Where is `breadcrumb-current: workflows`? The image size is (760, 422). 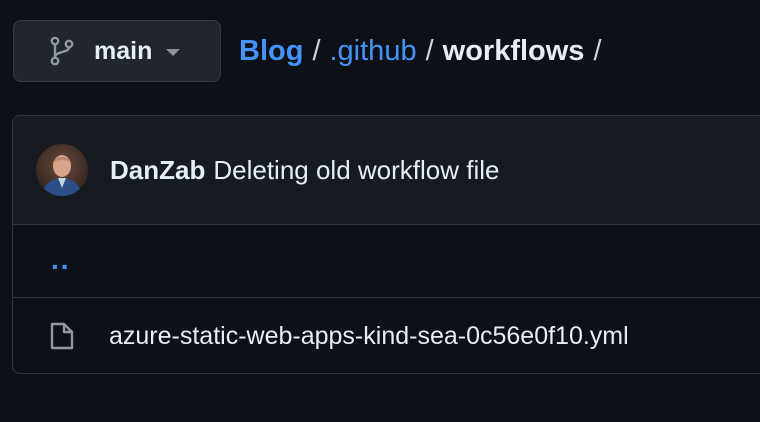
breadcrumb-current: workflows is located at coordinates (513, 50).